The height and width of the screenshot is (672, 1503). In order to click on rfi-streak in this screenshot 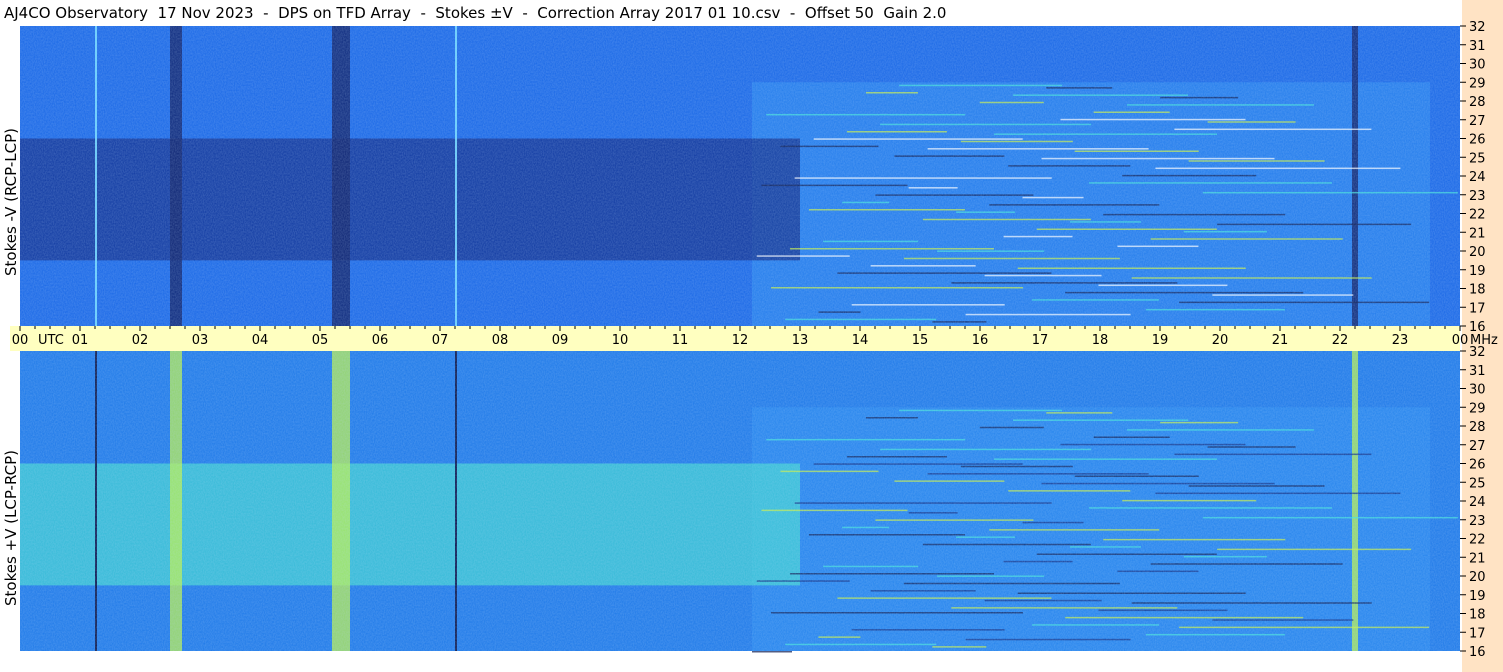, I will do `click(772, 652)`.